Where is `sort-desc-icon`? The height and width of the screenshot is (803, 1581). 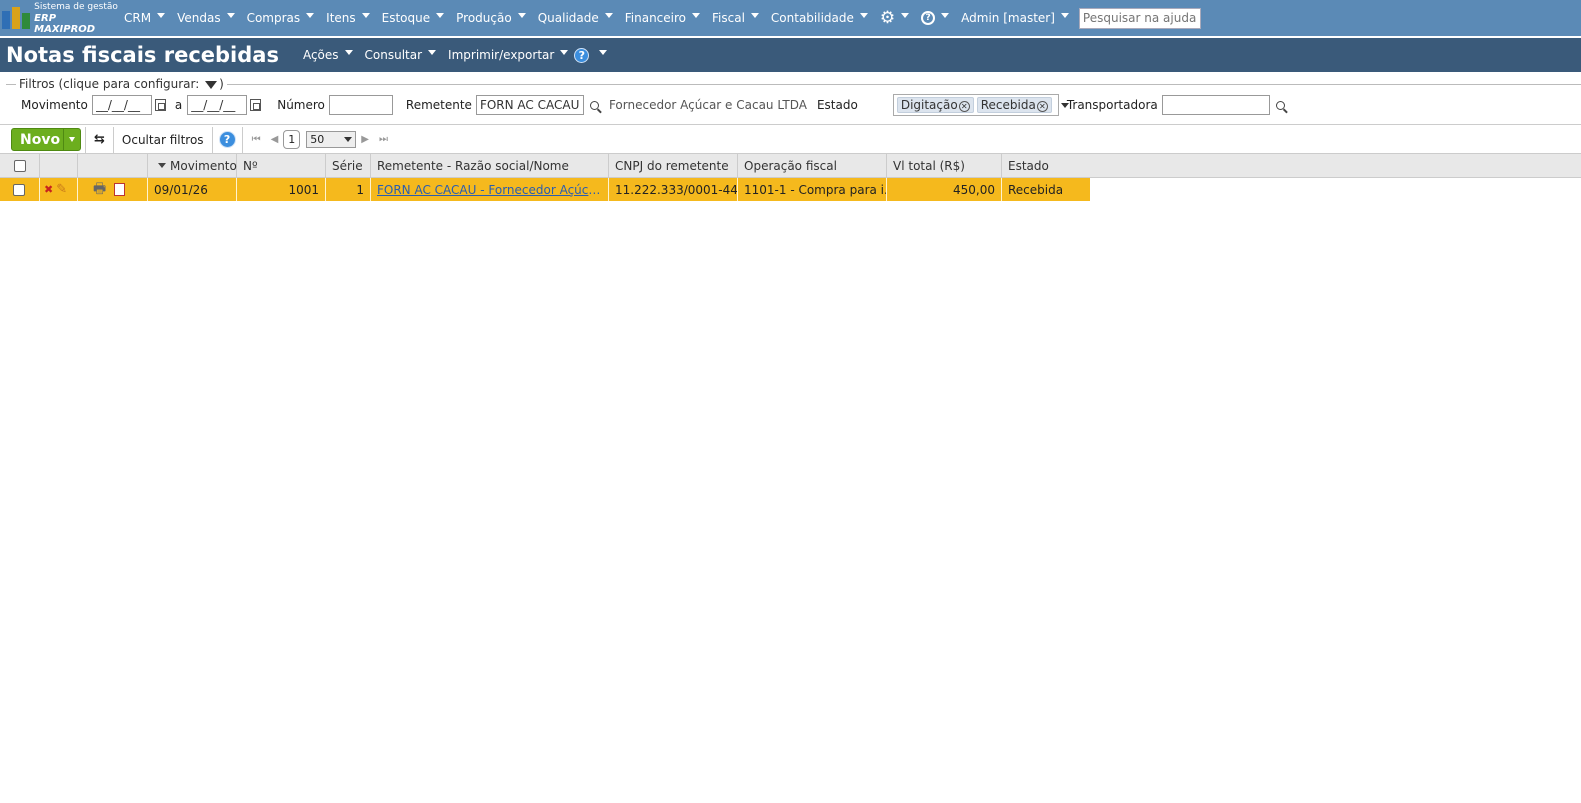 sort-desc-icon is located at coordinates (162, 165).